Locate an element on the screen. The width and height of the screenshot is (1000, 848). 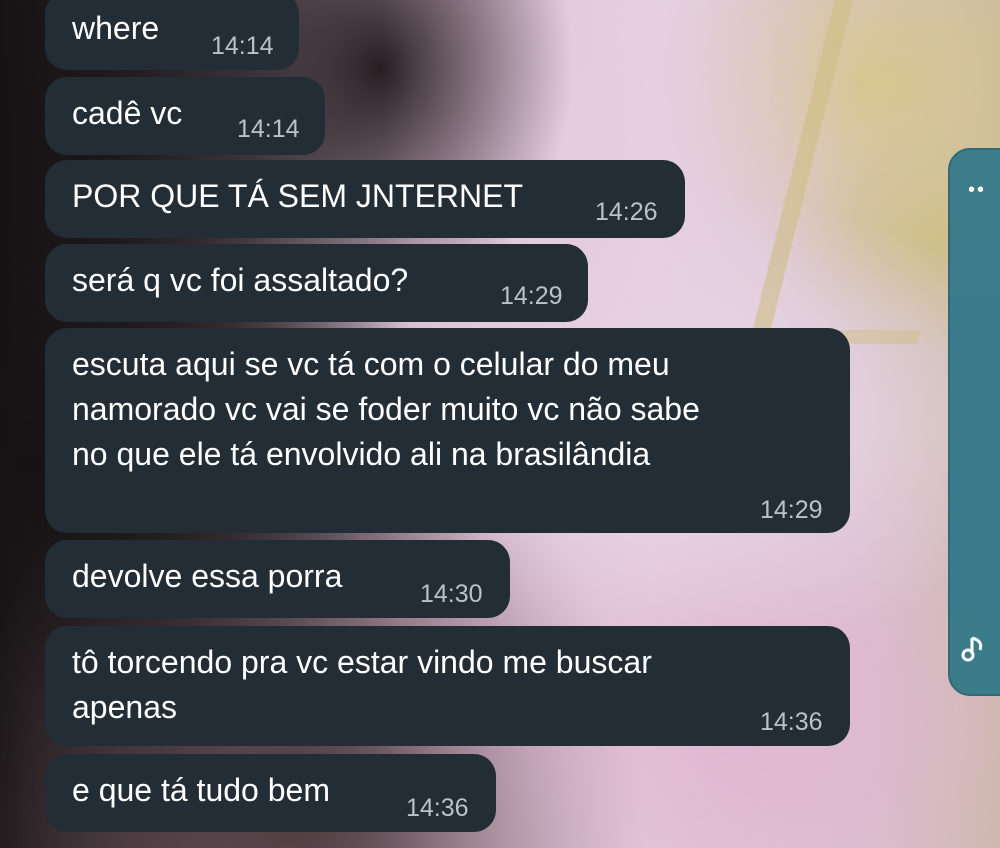
message-text: será q vc foi assaltado? is located at coordinates (240, 280).